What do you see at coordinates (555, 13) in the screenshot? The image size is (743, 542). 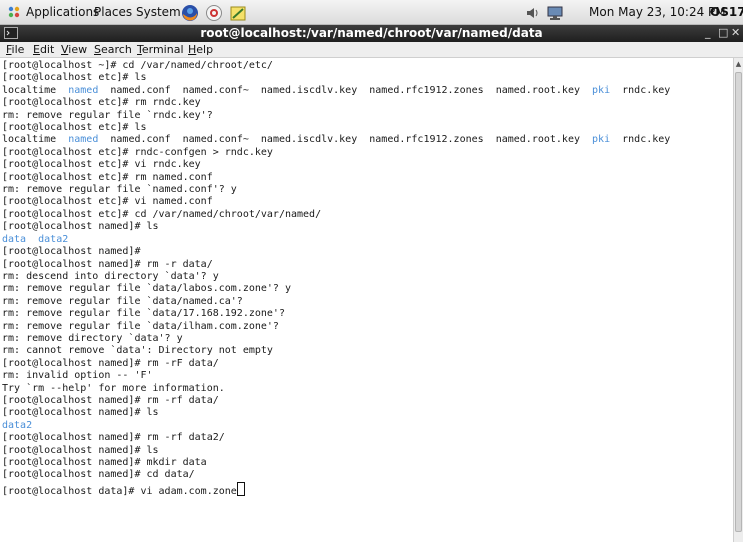 I see `network-icon` at bounding box center [555, 13].